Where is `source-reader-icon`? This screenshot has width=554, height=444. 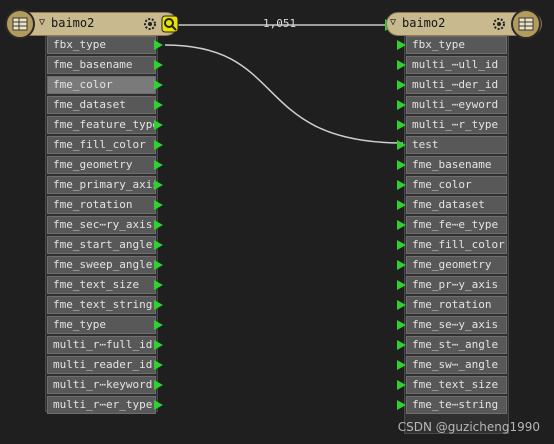
source-reader-icon is located at coordinates (20, 24).